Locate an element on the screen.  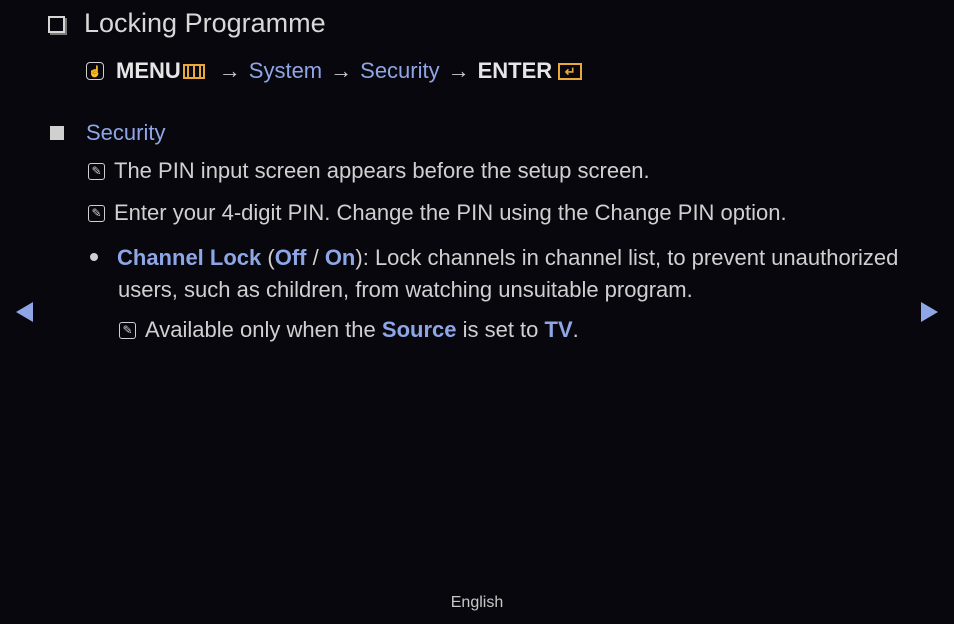
subnote-text: is set to is located at coordinates (500, 329).